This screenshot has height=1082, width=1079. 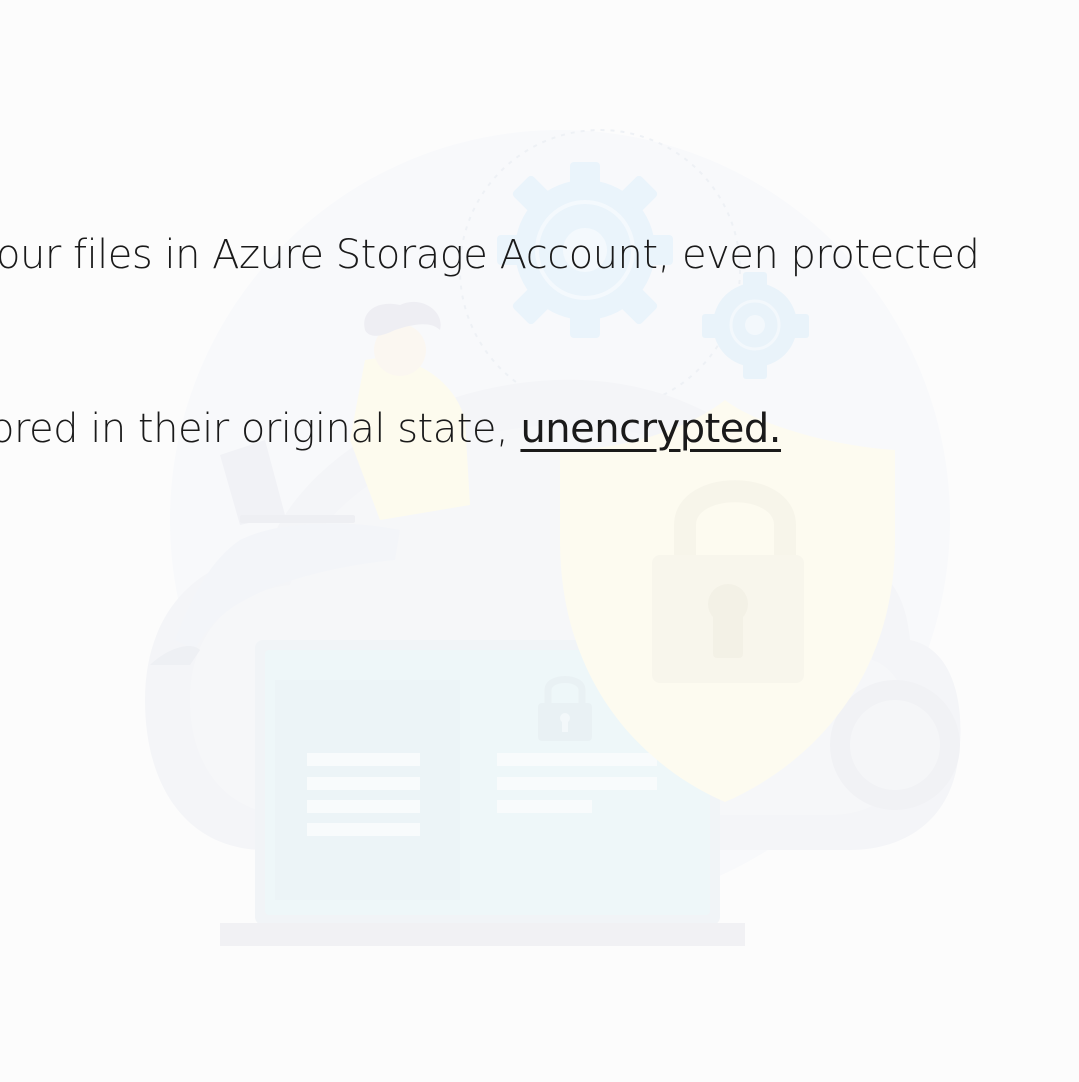 I want to click on unencrypted-emphasis: unencrypted., so click(x=651, y=429).